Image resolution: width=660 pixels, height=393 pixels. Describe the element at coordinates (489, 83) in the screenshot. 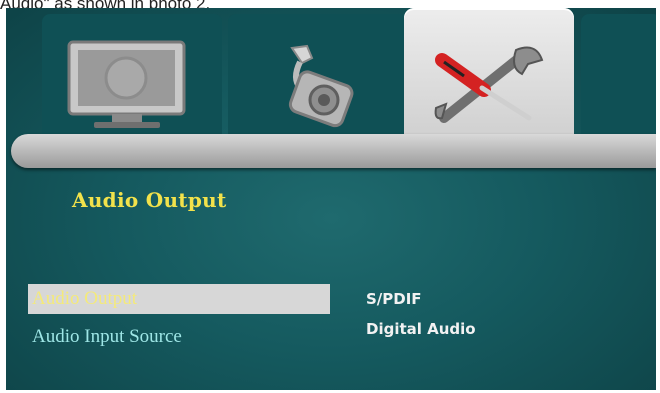

I see `tools-icon` at that location.